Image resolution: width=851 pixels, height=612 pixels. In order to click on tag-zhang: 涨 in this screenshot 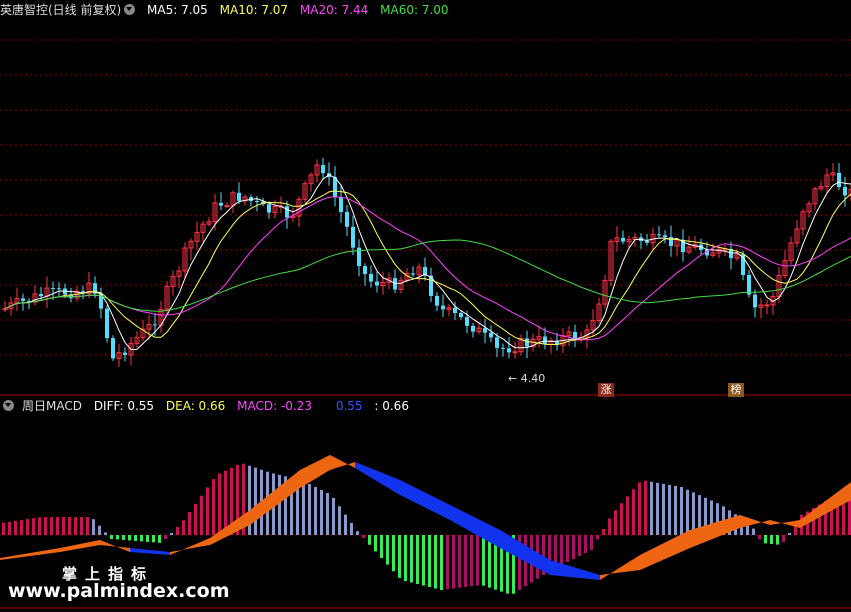, I will do `click(606, 390)`.